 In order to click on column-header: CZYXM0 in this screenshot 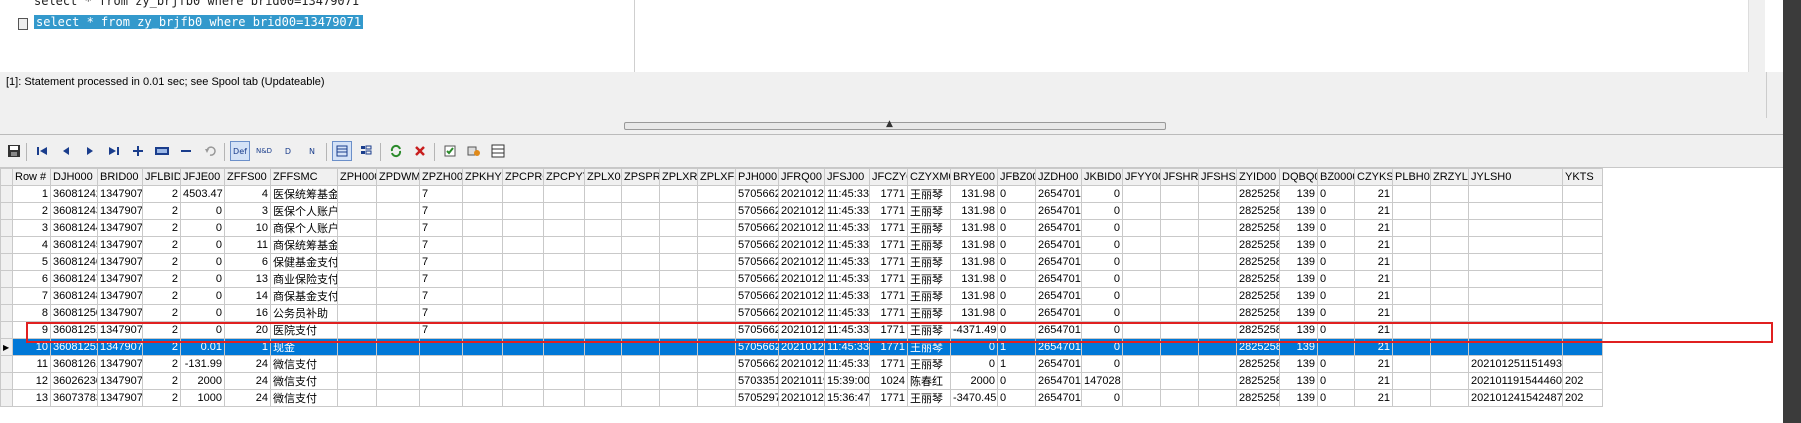, I will do `click(929, 177)`.